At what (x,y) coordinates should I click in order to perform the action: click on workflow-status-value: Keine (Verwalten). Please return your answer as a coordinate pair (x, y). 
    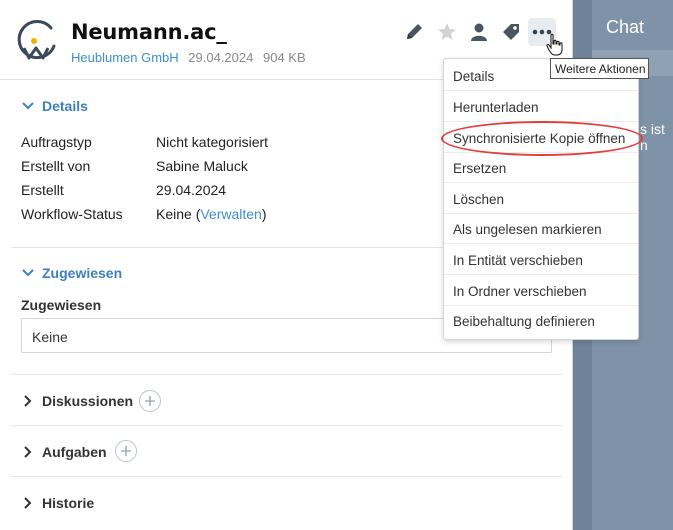
    Looking at the image, I should click on (211, 214).